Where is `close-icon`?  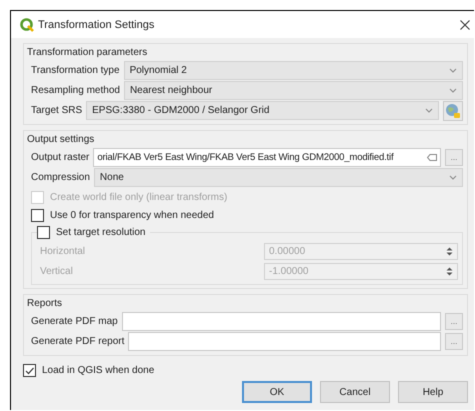
close-icon is located at coordinates (465, 25).